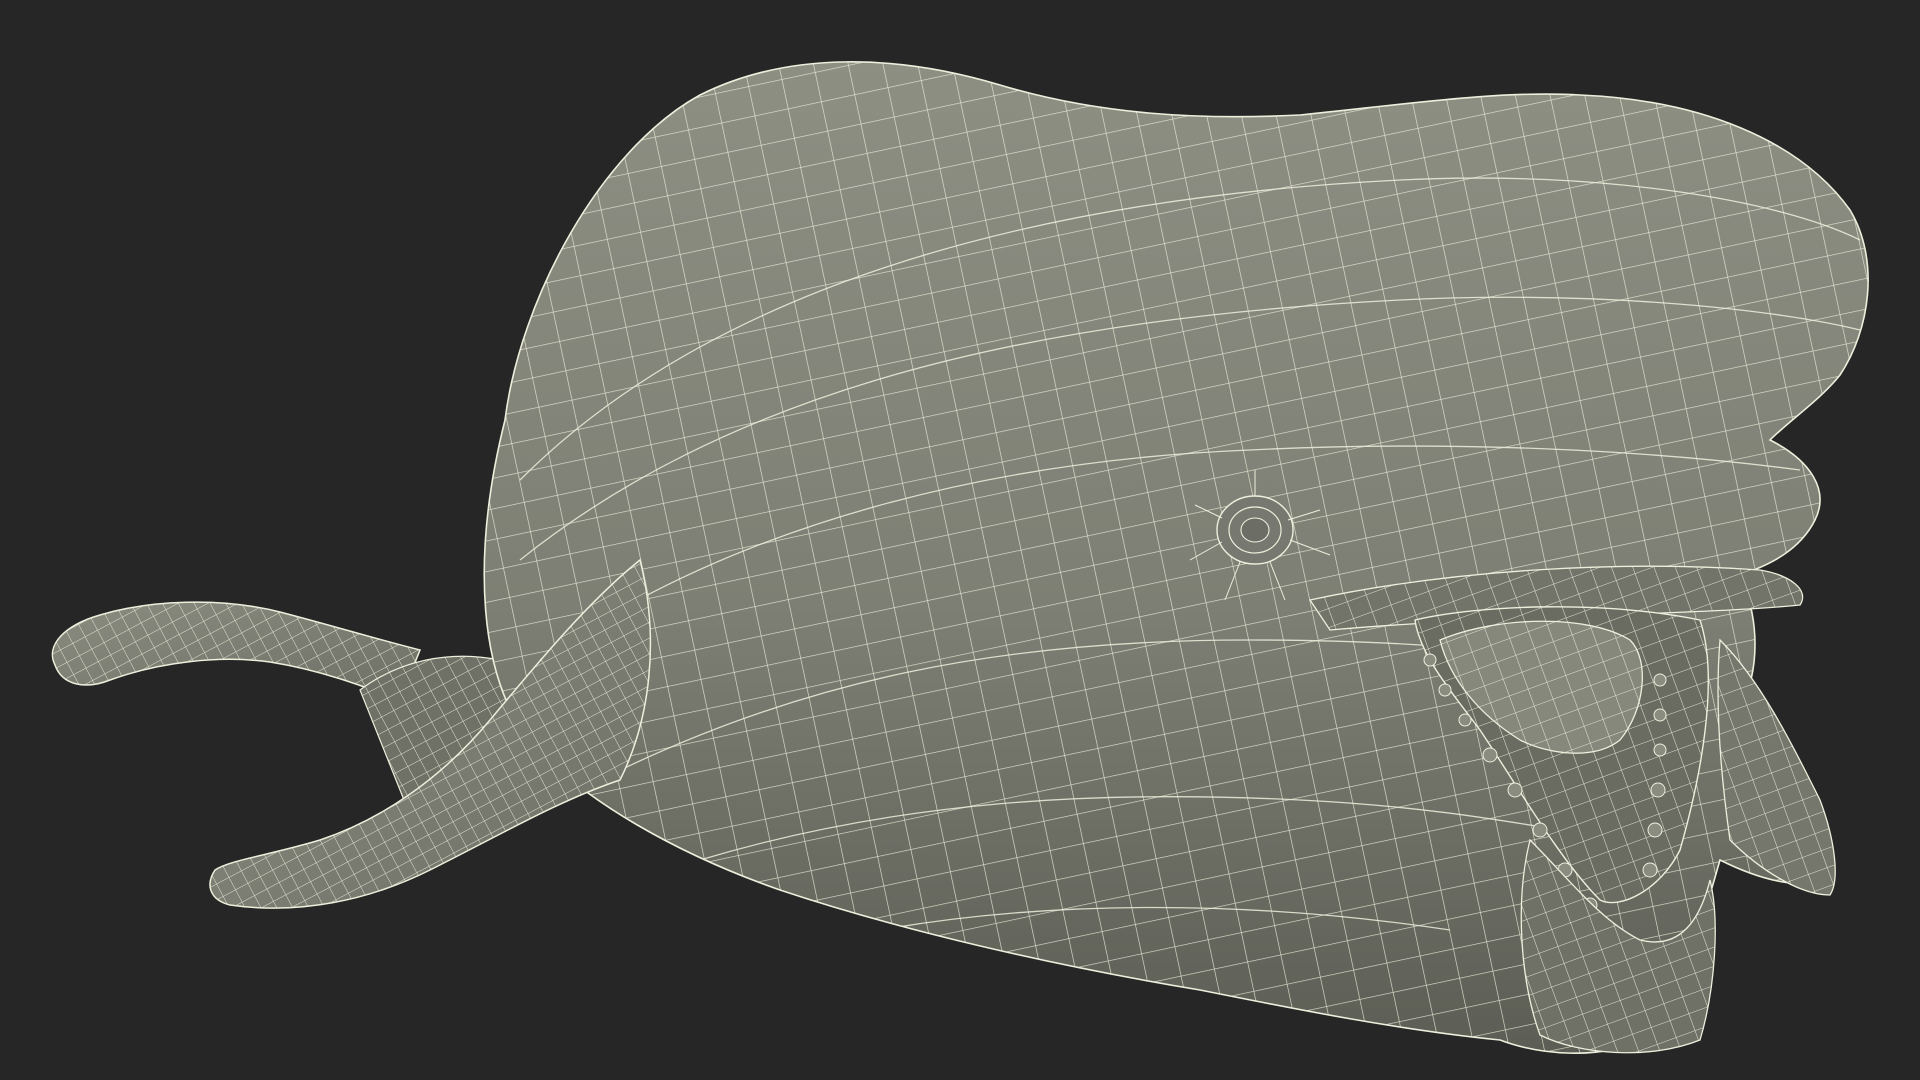  What do you see at coordinates (236, 651) in the screenshot?
I see `tail-fluke-upper` at bounding box center [236, 651].